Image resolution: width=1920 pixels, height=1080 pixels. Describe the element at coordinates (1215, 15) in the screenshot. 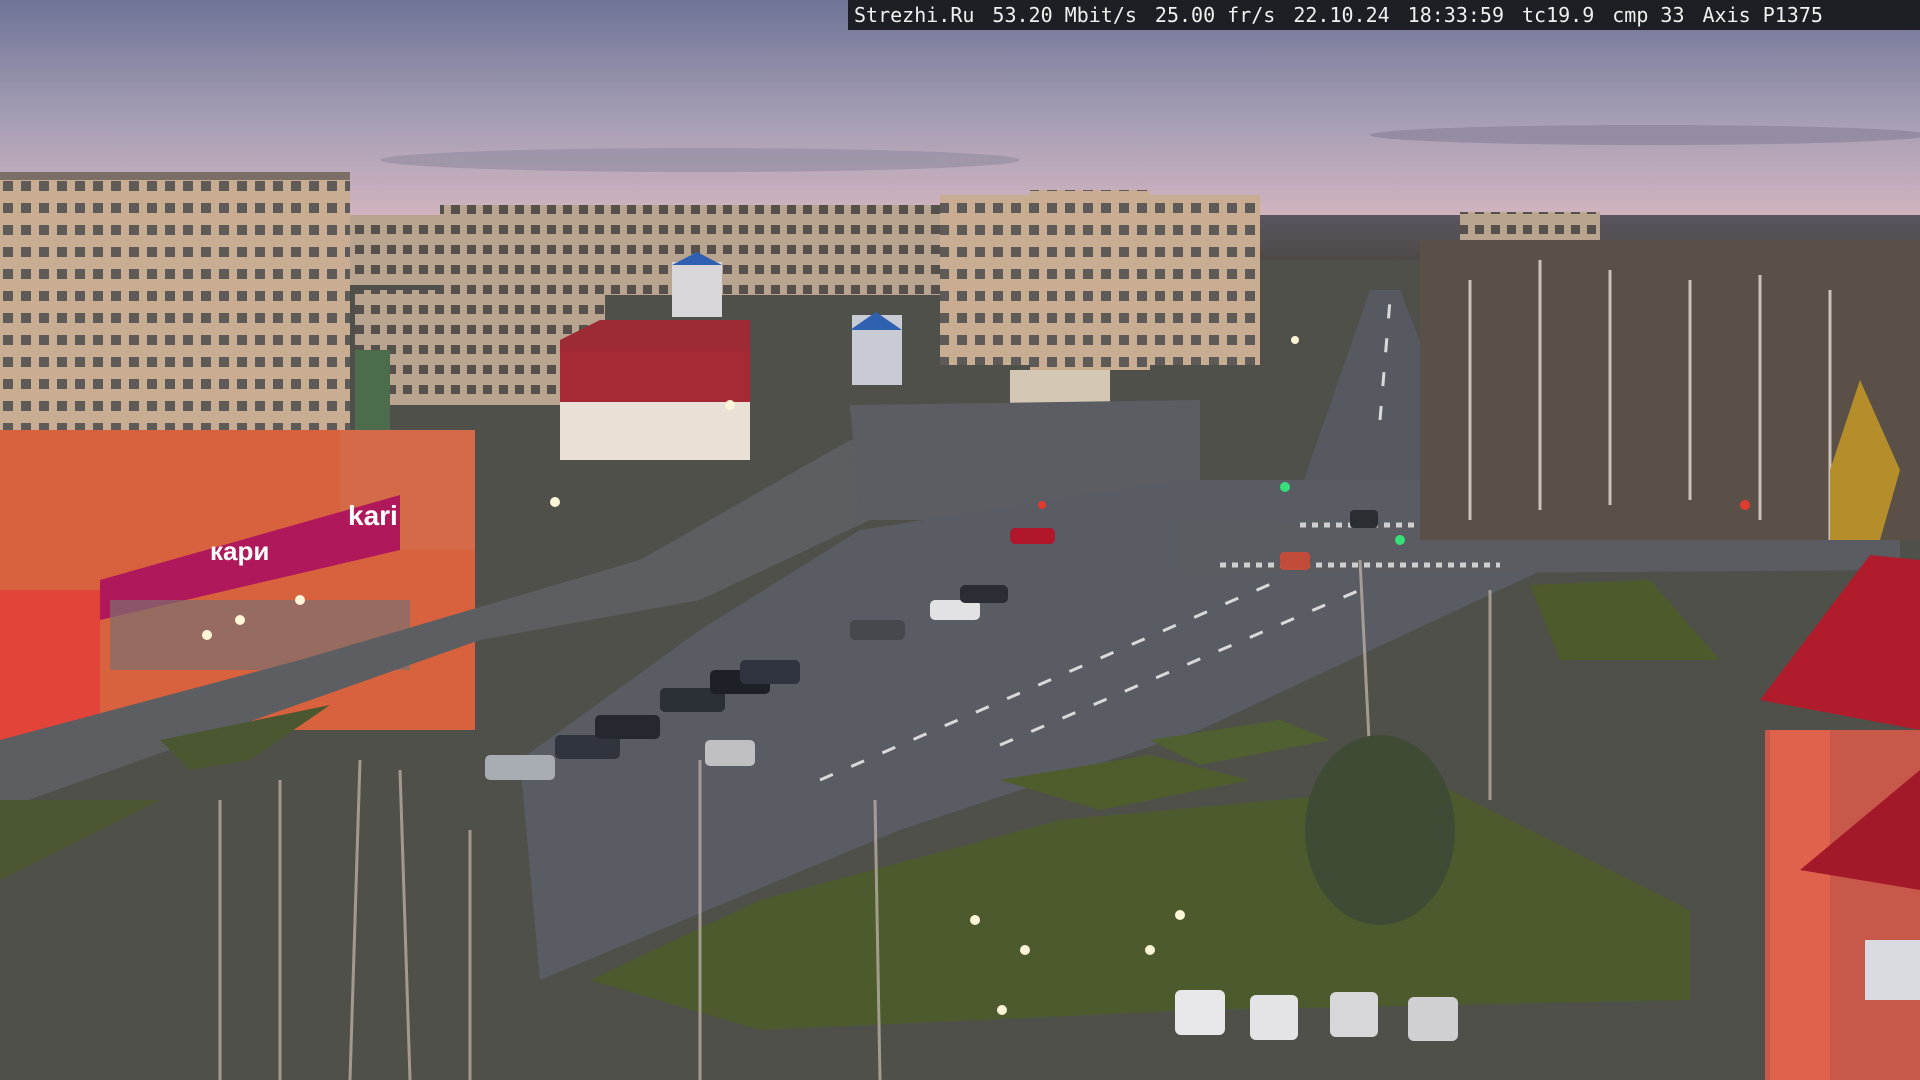

I see `frame-rate: 25.00 fr/s` at that location.